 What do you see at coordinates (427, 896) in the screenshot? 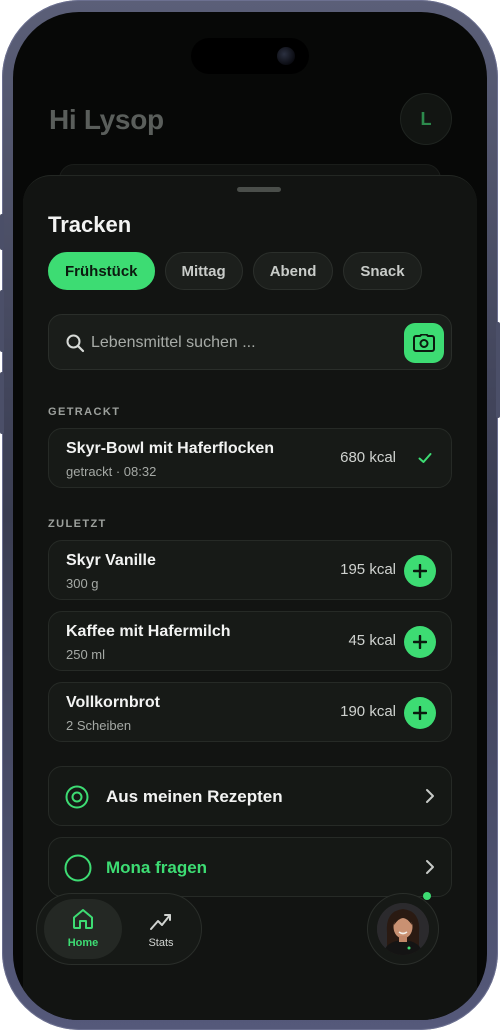
I see `online-status-dot` at bounding box center [427, 896].